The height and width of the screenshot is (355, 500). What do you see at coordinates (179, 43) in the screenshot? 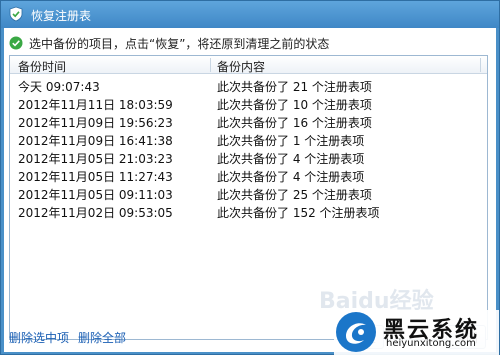
I see `hint-text: 选中备份的项目，点击“恢复”，将还原到清理之前的状态` at bounding box center [179, 43].